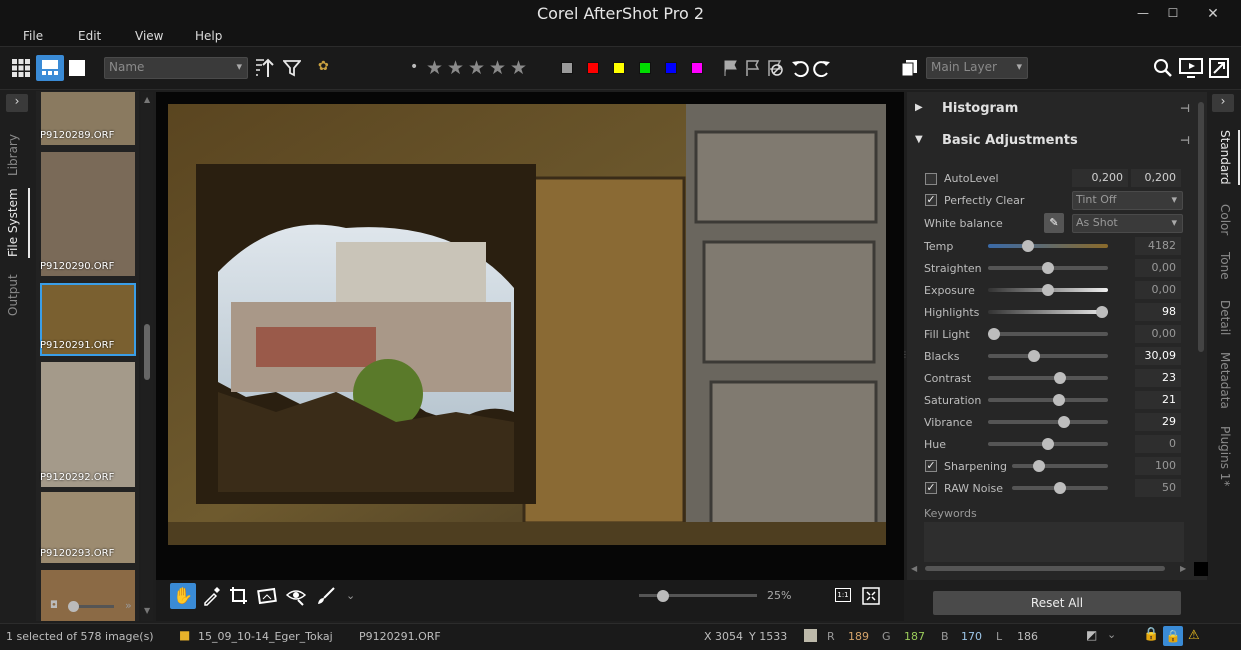 The height and width of the screenshot is (650, 1241). I want to click on minimize-icon: —, so click(1143, 14).